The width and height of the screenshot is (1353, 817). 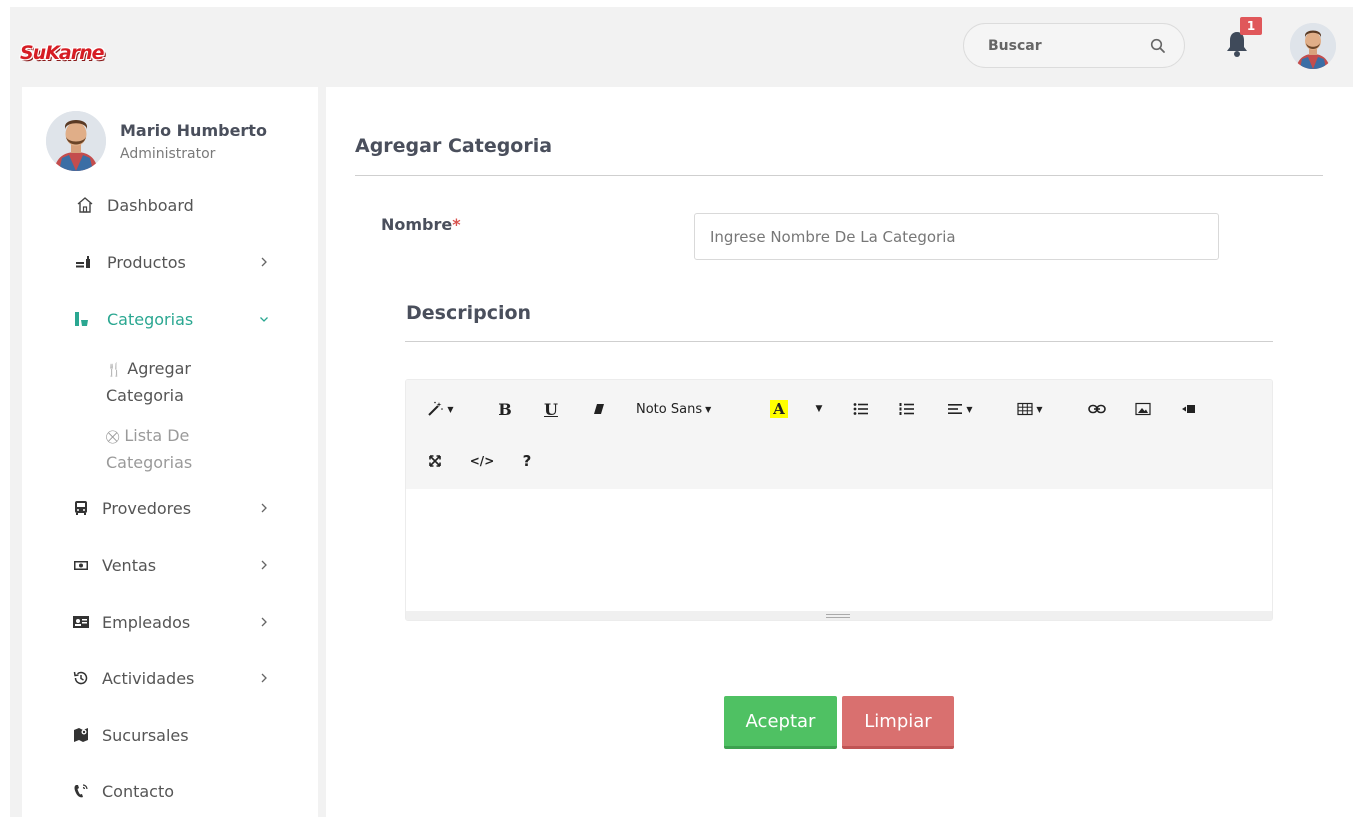 I want to click on video-icon, so click(x=1188, y=409).